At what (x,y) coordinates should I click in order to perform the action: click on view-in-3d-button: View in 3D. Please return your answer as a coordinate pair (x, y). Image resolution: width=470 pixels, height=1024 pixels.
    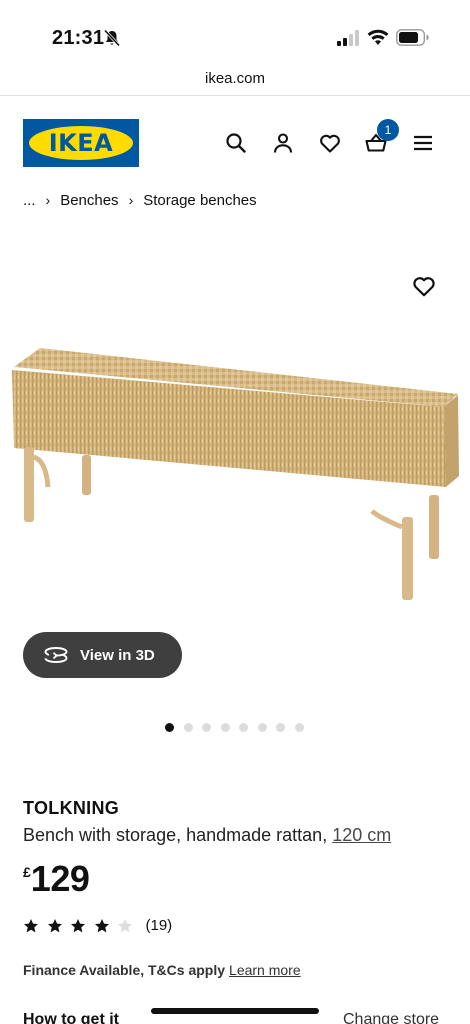
    Looking at the image, I should click on (102, 655).